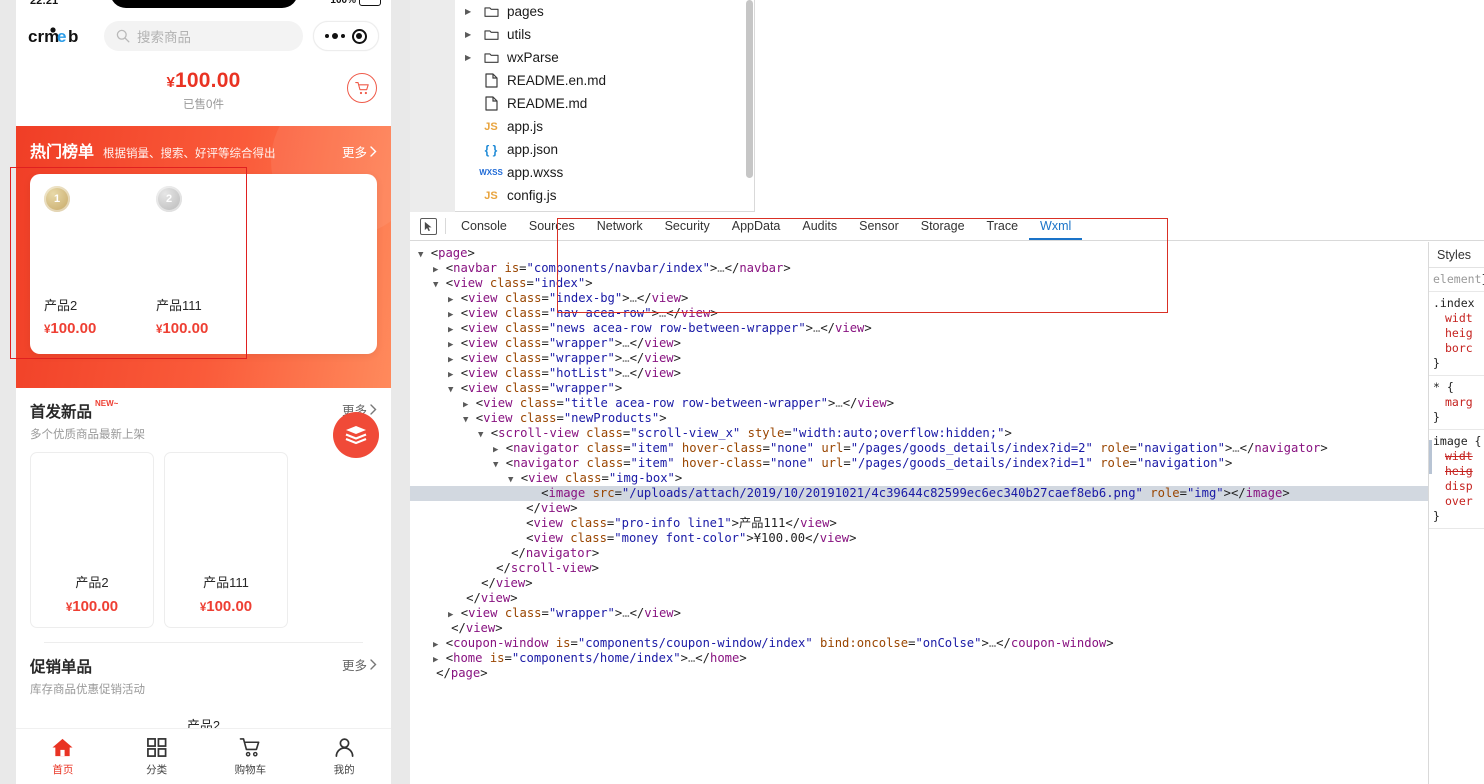 Image resolution: width=1484 pixels, height=784 pixels. I want to click on file-tree-scrollbar, so click(749, 89).